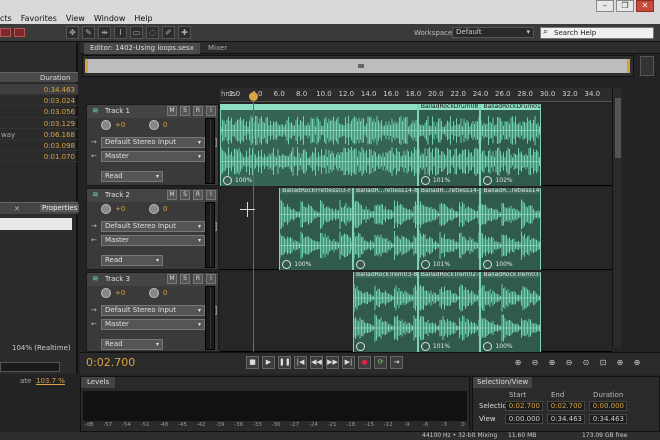  What do you see at coordinates (55, 78) in the screenshot?
I see `duration-column-header: Duration` at bounding box center [55, 78].